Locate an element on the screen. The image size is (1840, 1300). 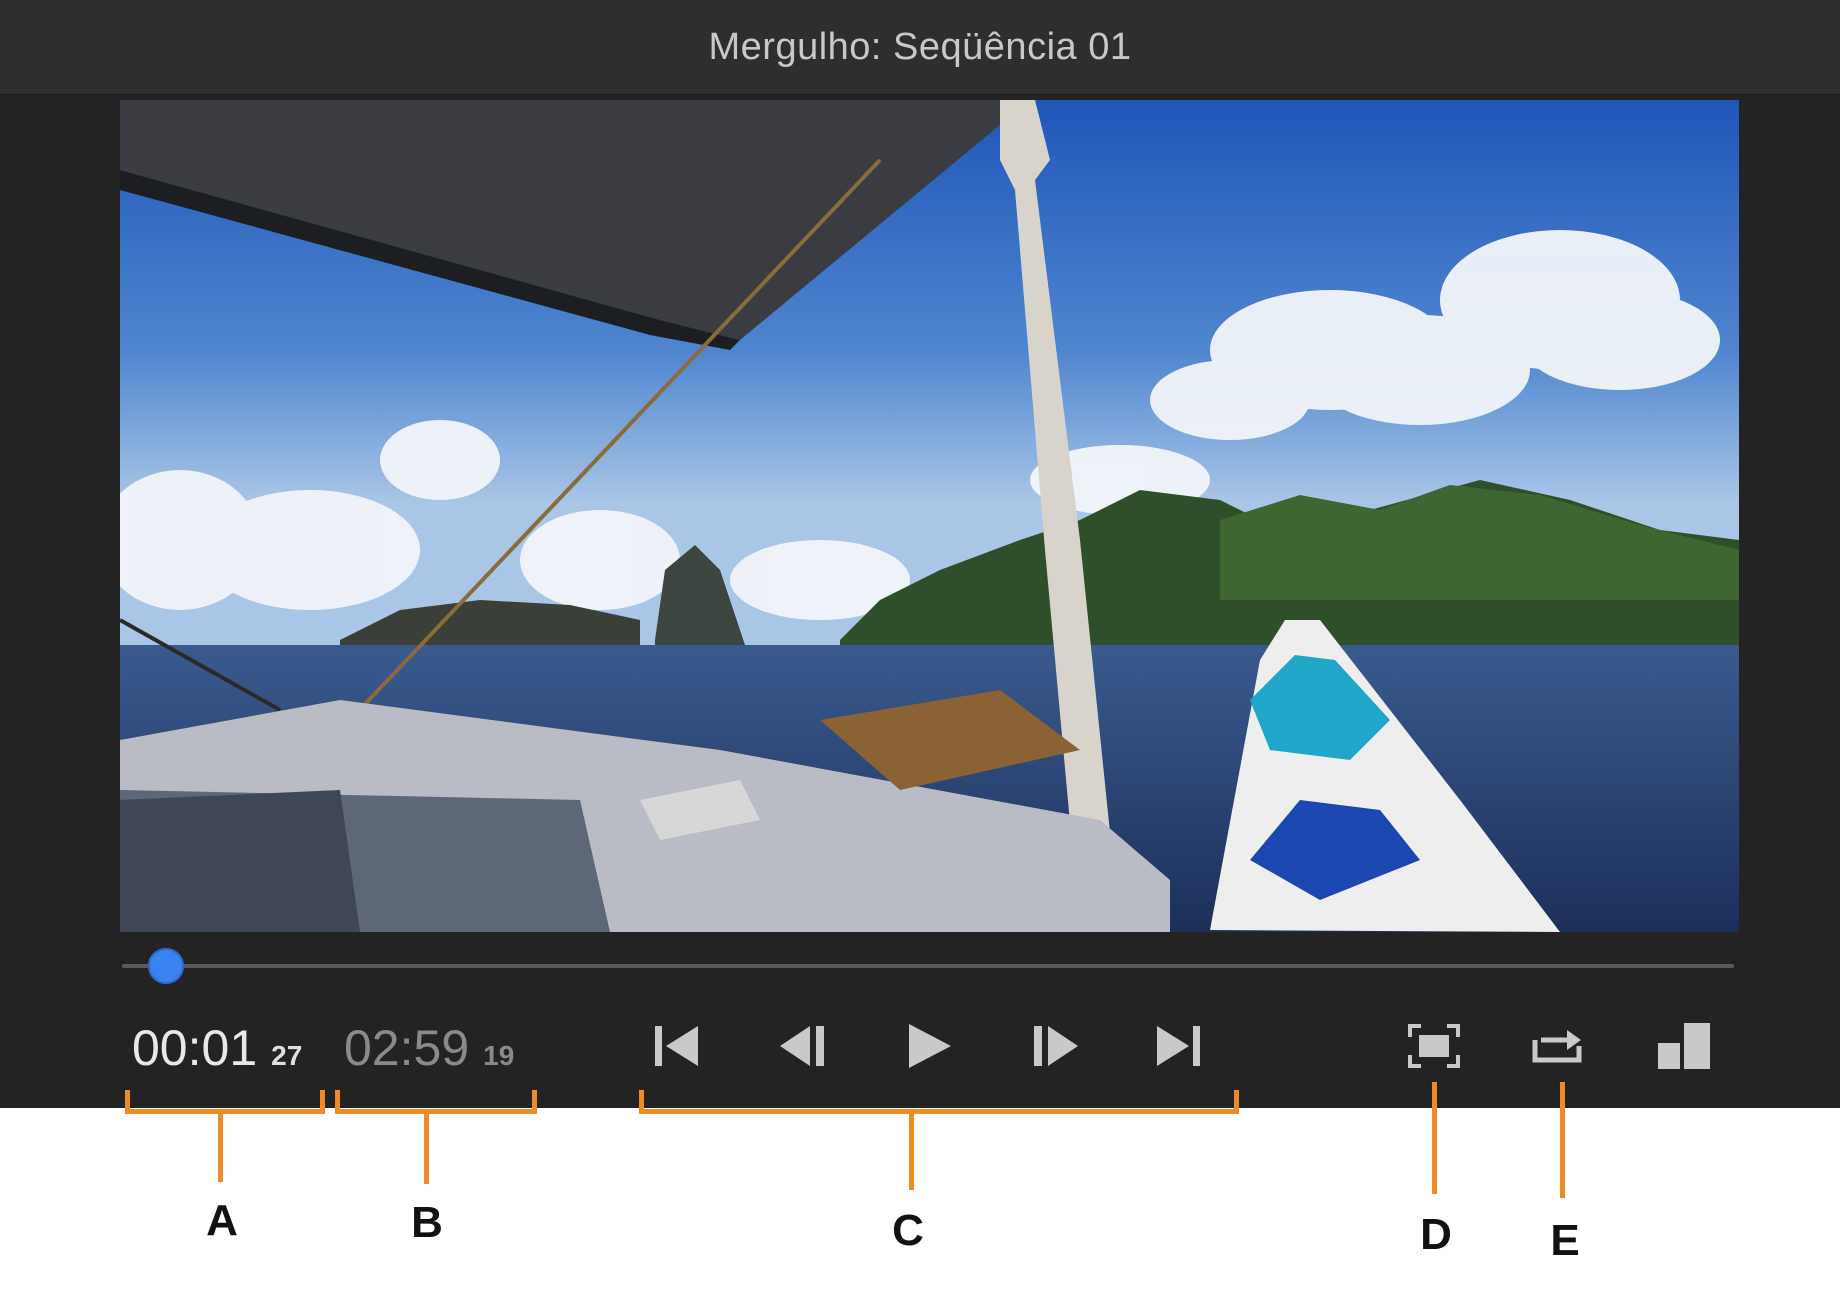
play-button is located at coordinates (929, 1046).